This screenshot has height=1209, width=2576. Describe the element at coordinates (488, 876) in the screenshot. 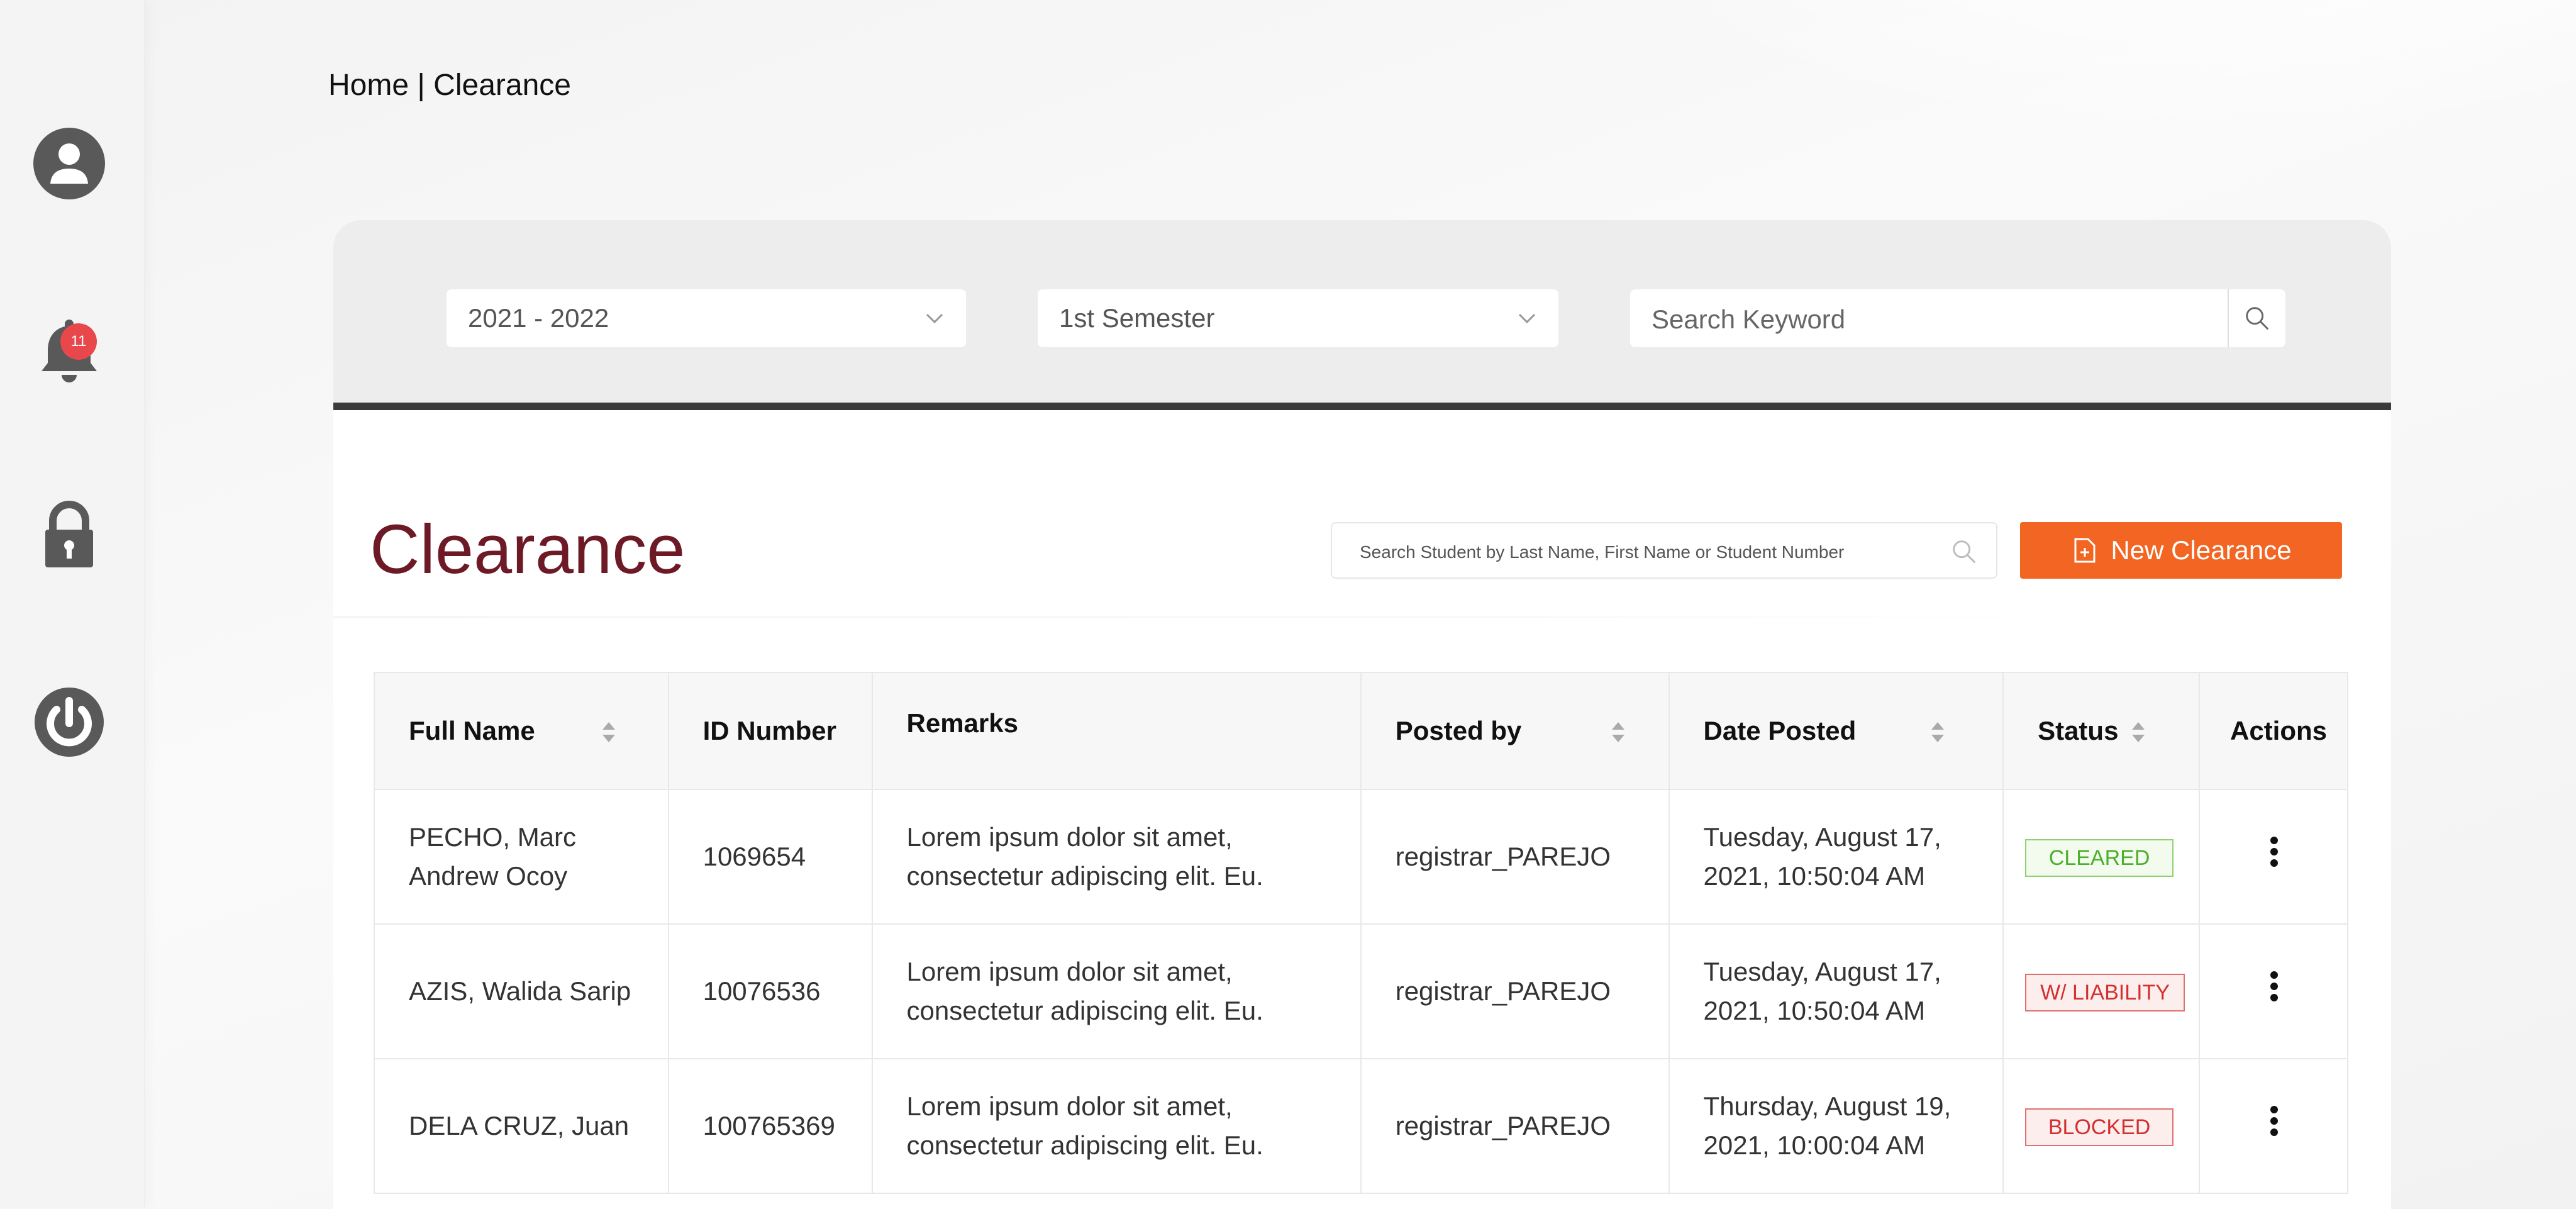

I see `full-name-line: Andrew Ocoy` at that location.